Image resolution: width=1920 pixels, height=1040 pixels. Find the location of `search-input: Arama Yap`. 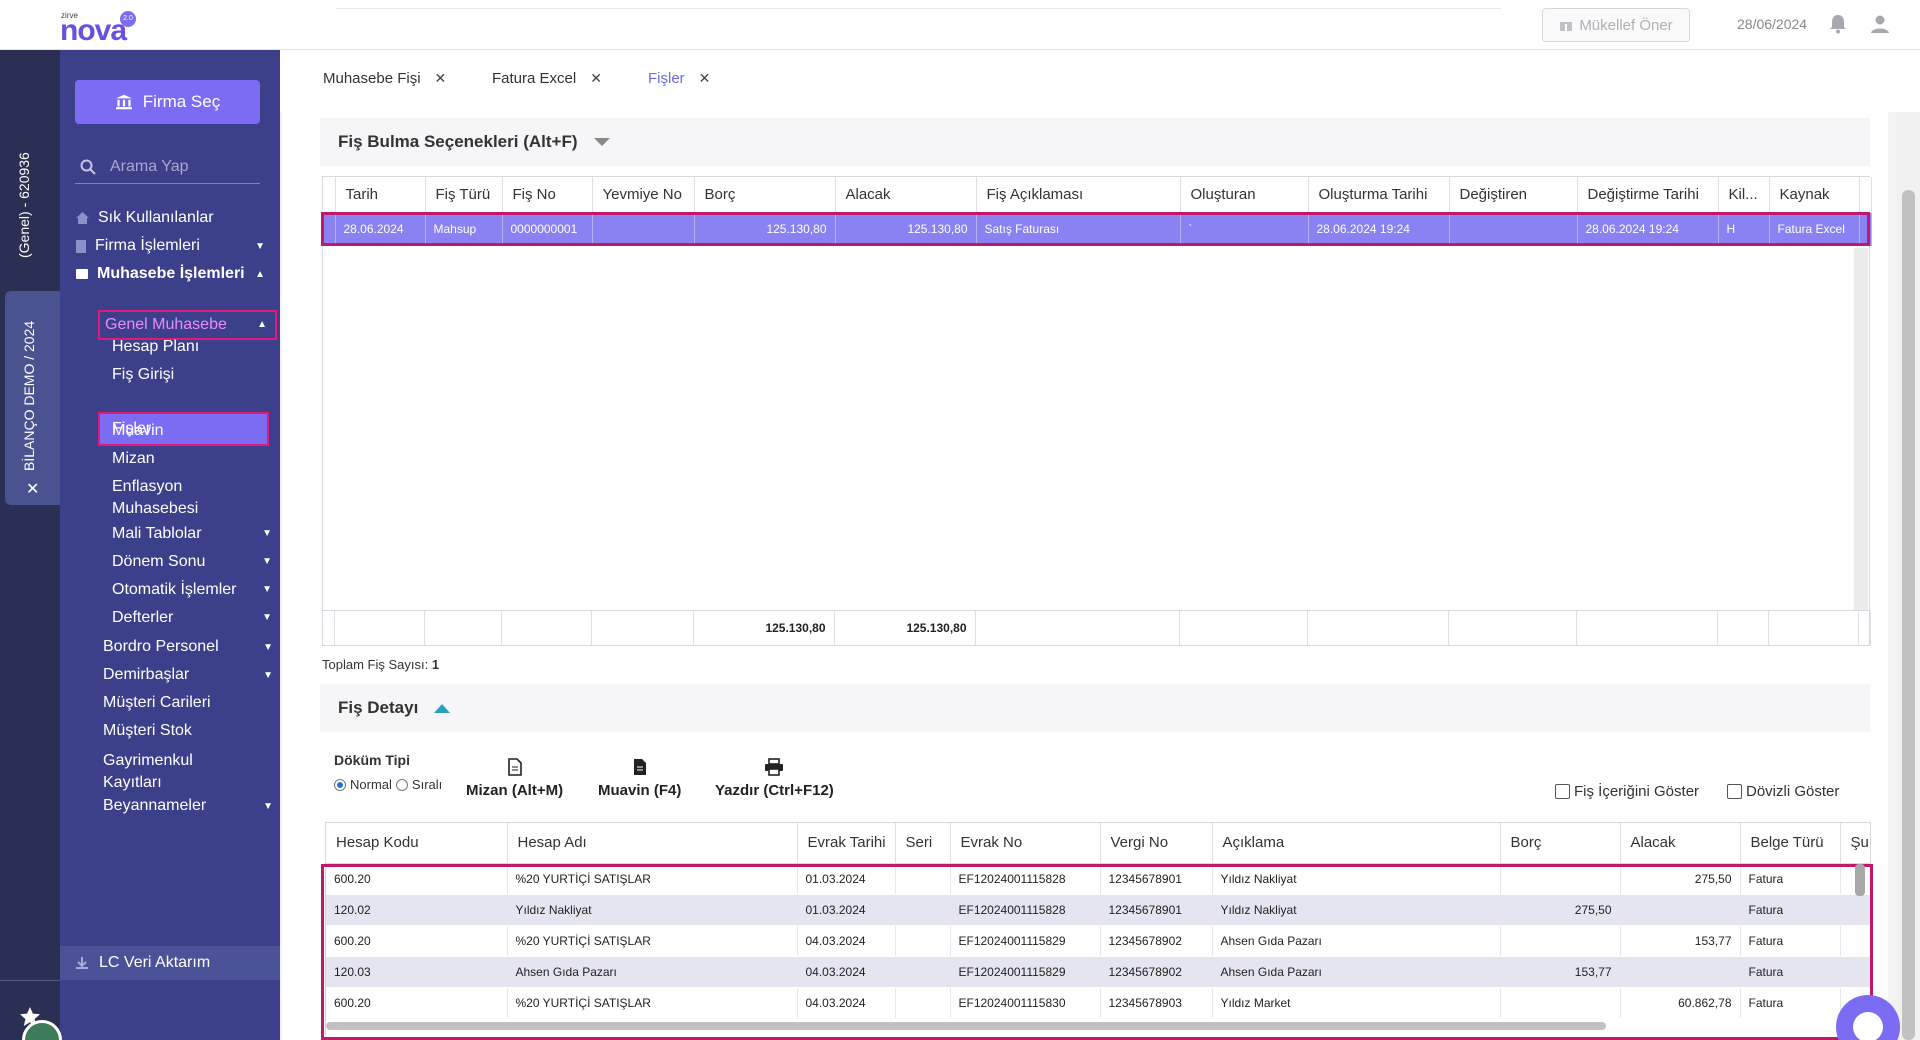

search-input: Arama Yap is located at coordinates (149, 167).